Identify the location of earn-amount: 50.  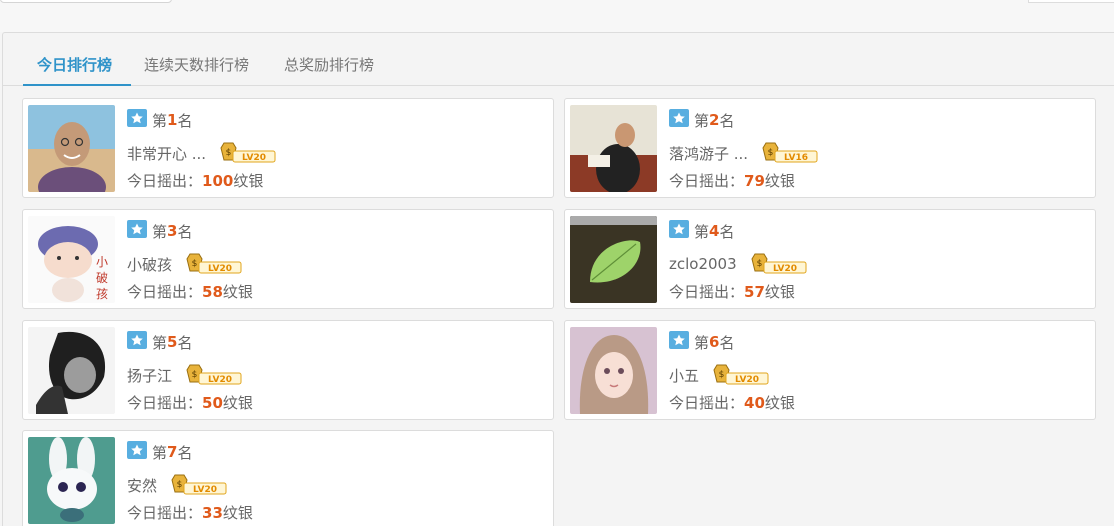
(212, 403).